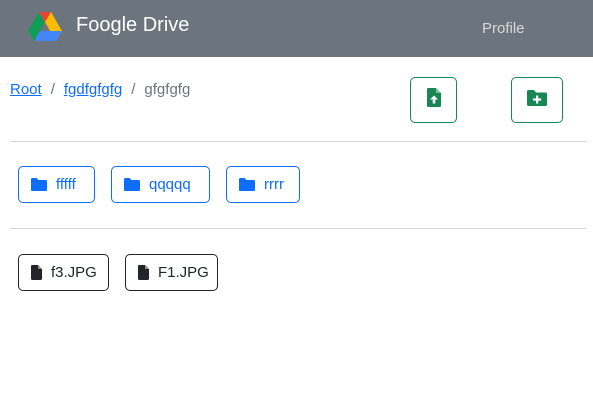  Describe the element at coordinates (26, 90) in the screenshot. I see `breadcrumb-link-root: Root` at that location.